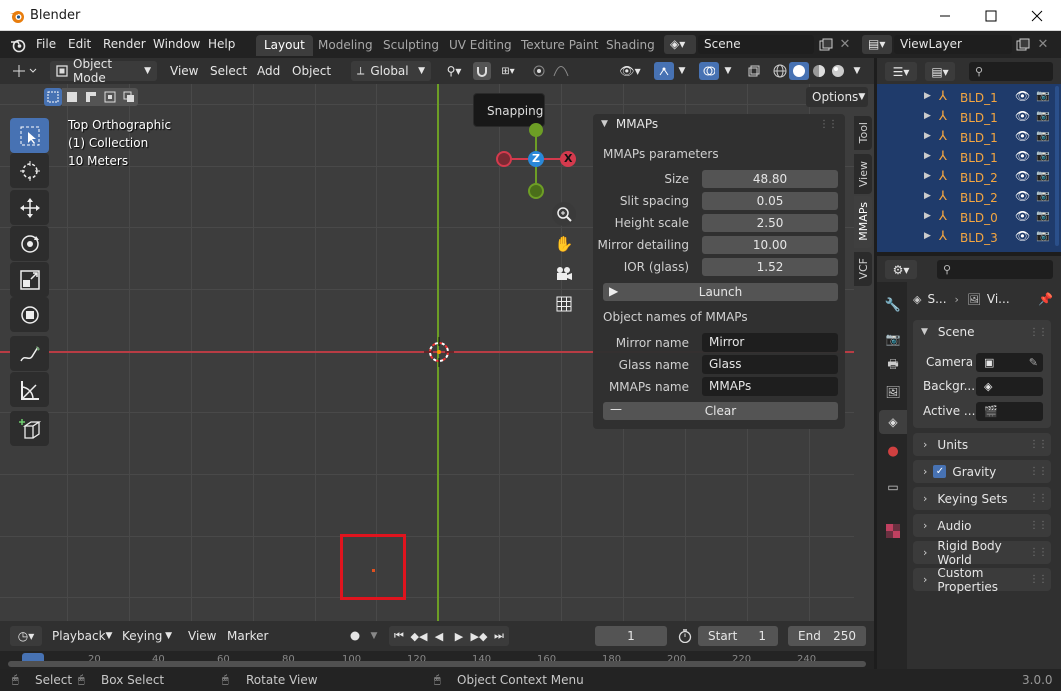  I want to click on glass-name-input: Glass, so click(770, 364).